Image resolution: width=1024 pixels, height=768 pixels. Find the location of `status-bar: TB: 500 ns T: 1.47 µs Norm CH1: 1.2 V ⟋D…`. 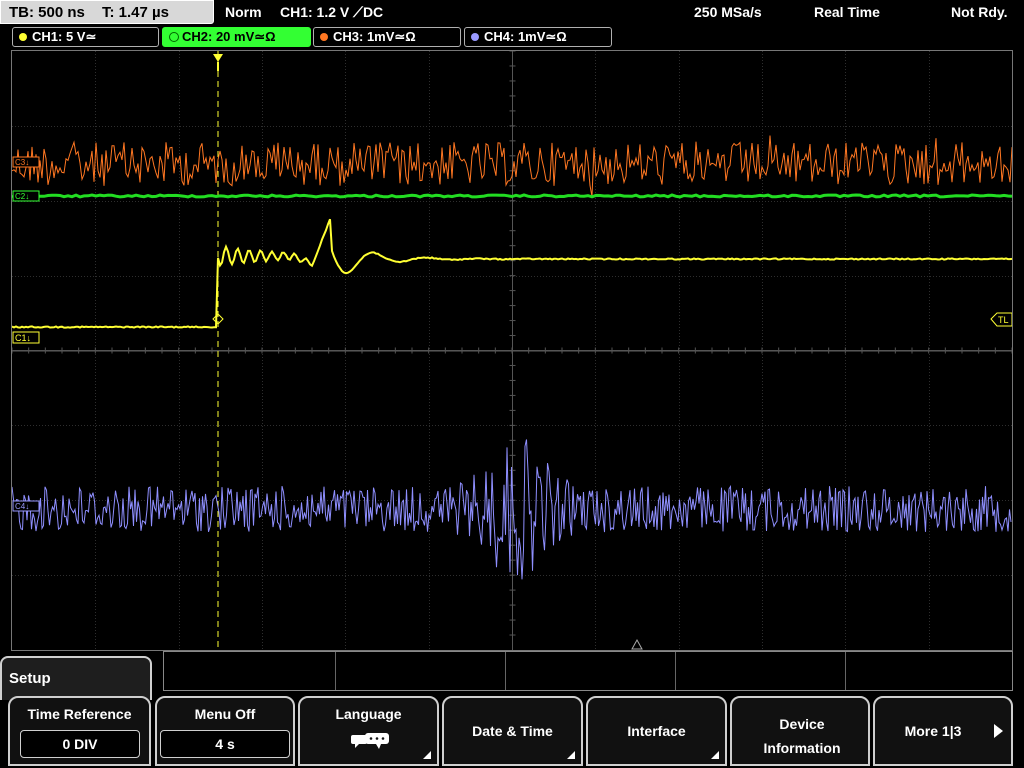

status-bar: TB: 500 ns T: 1.47 µs Norm CH1: 1.2 V ⟋D… is located at coordinates (512, 13).